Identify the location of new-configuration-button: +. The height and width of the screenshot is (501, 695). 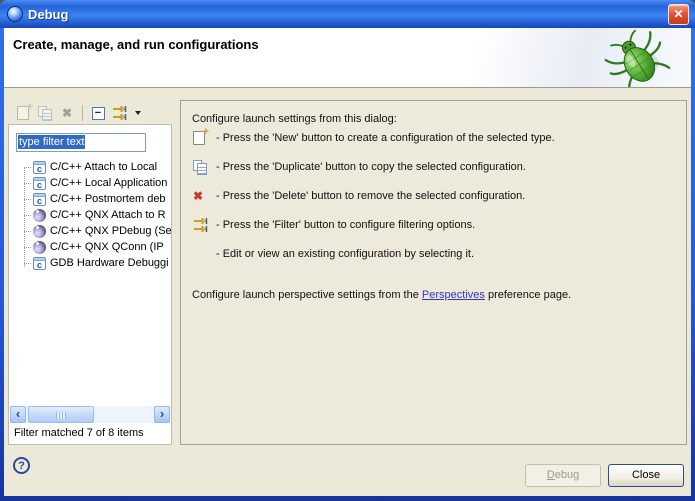
(23, 112).